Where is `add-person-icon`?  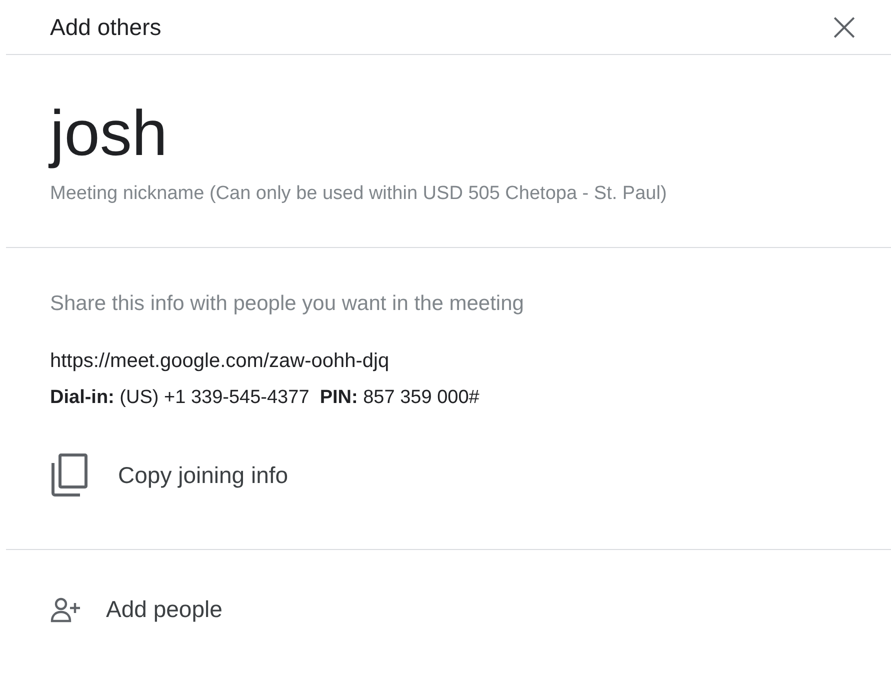 add-person-icon is located at coordinates (66, 609).